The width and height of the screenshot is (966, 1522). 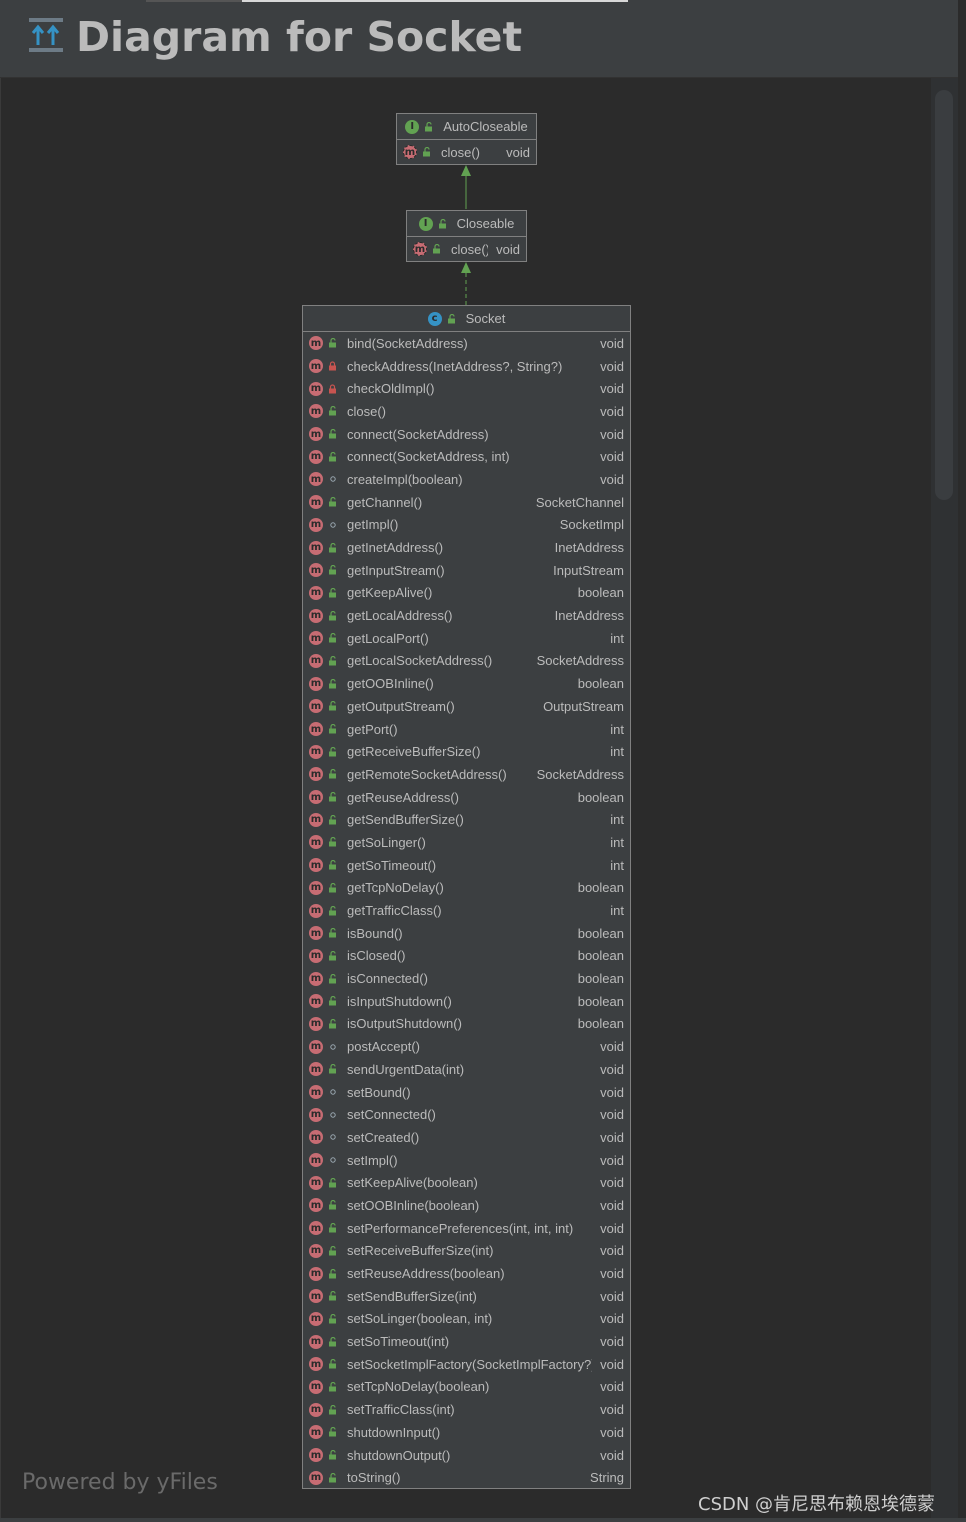 I want to click on method-row: m setSendBufferSize(int) void, so click(x=466, y=1296).